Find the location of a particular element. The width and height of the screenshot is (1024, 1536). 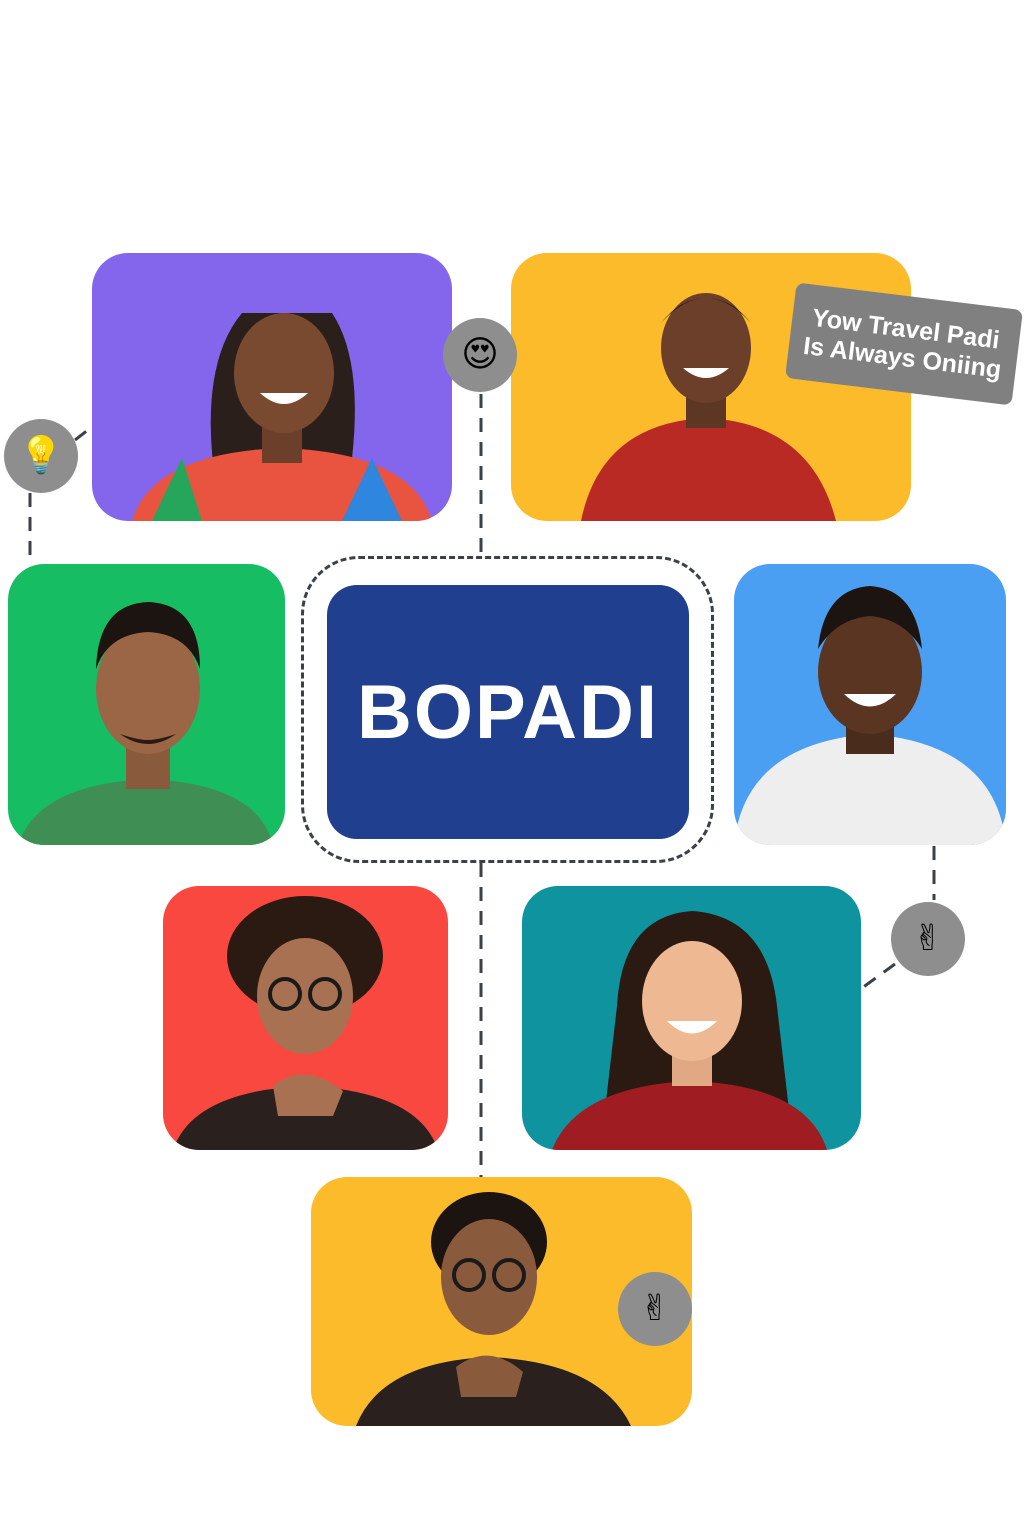

heart-eyes-face-icon: 😍 is located at coordinates (480, 355).